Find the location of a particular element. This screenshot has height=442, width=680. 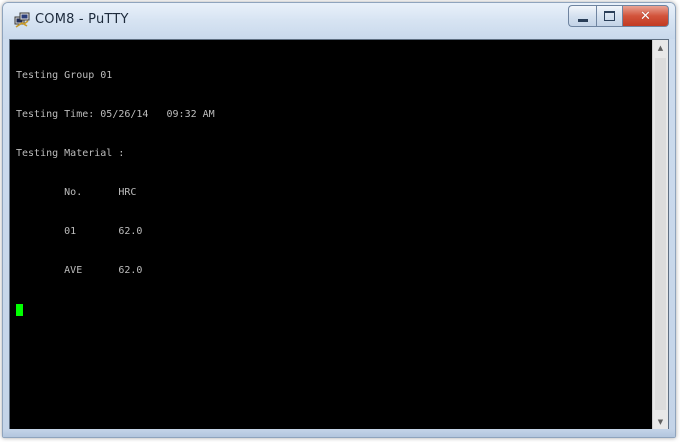

maximize-button is located at coordinates (609, 16).